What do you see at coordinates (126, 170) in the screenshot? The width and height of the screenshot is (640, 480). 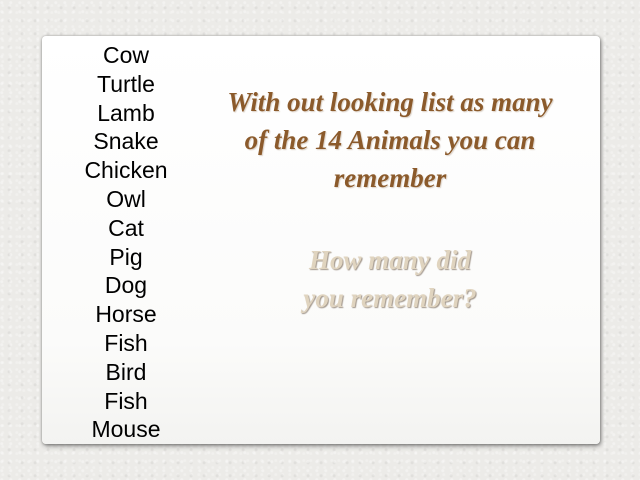 I see `animal-item: Chicken` at bounding box center [126, 170].